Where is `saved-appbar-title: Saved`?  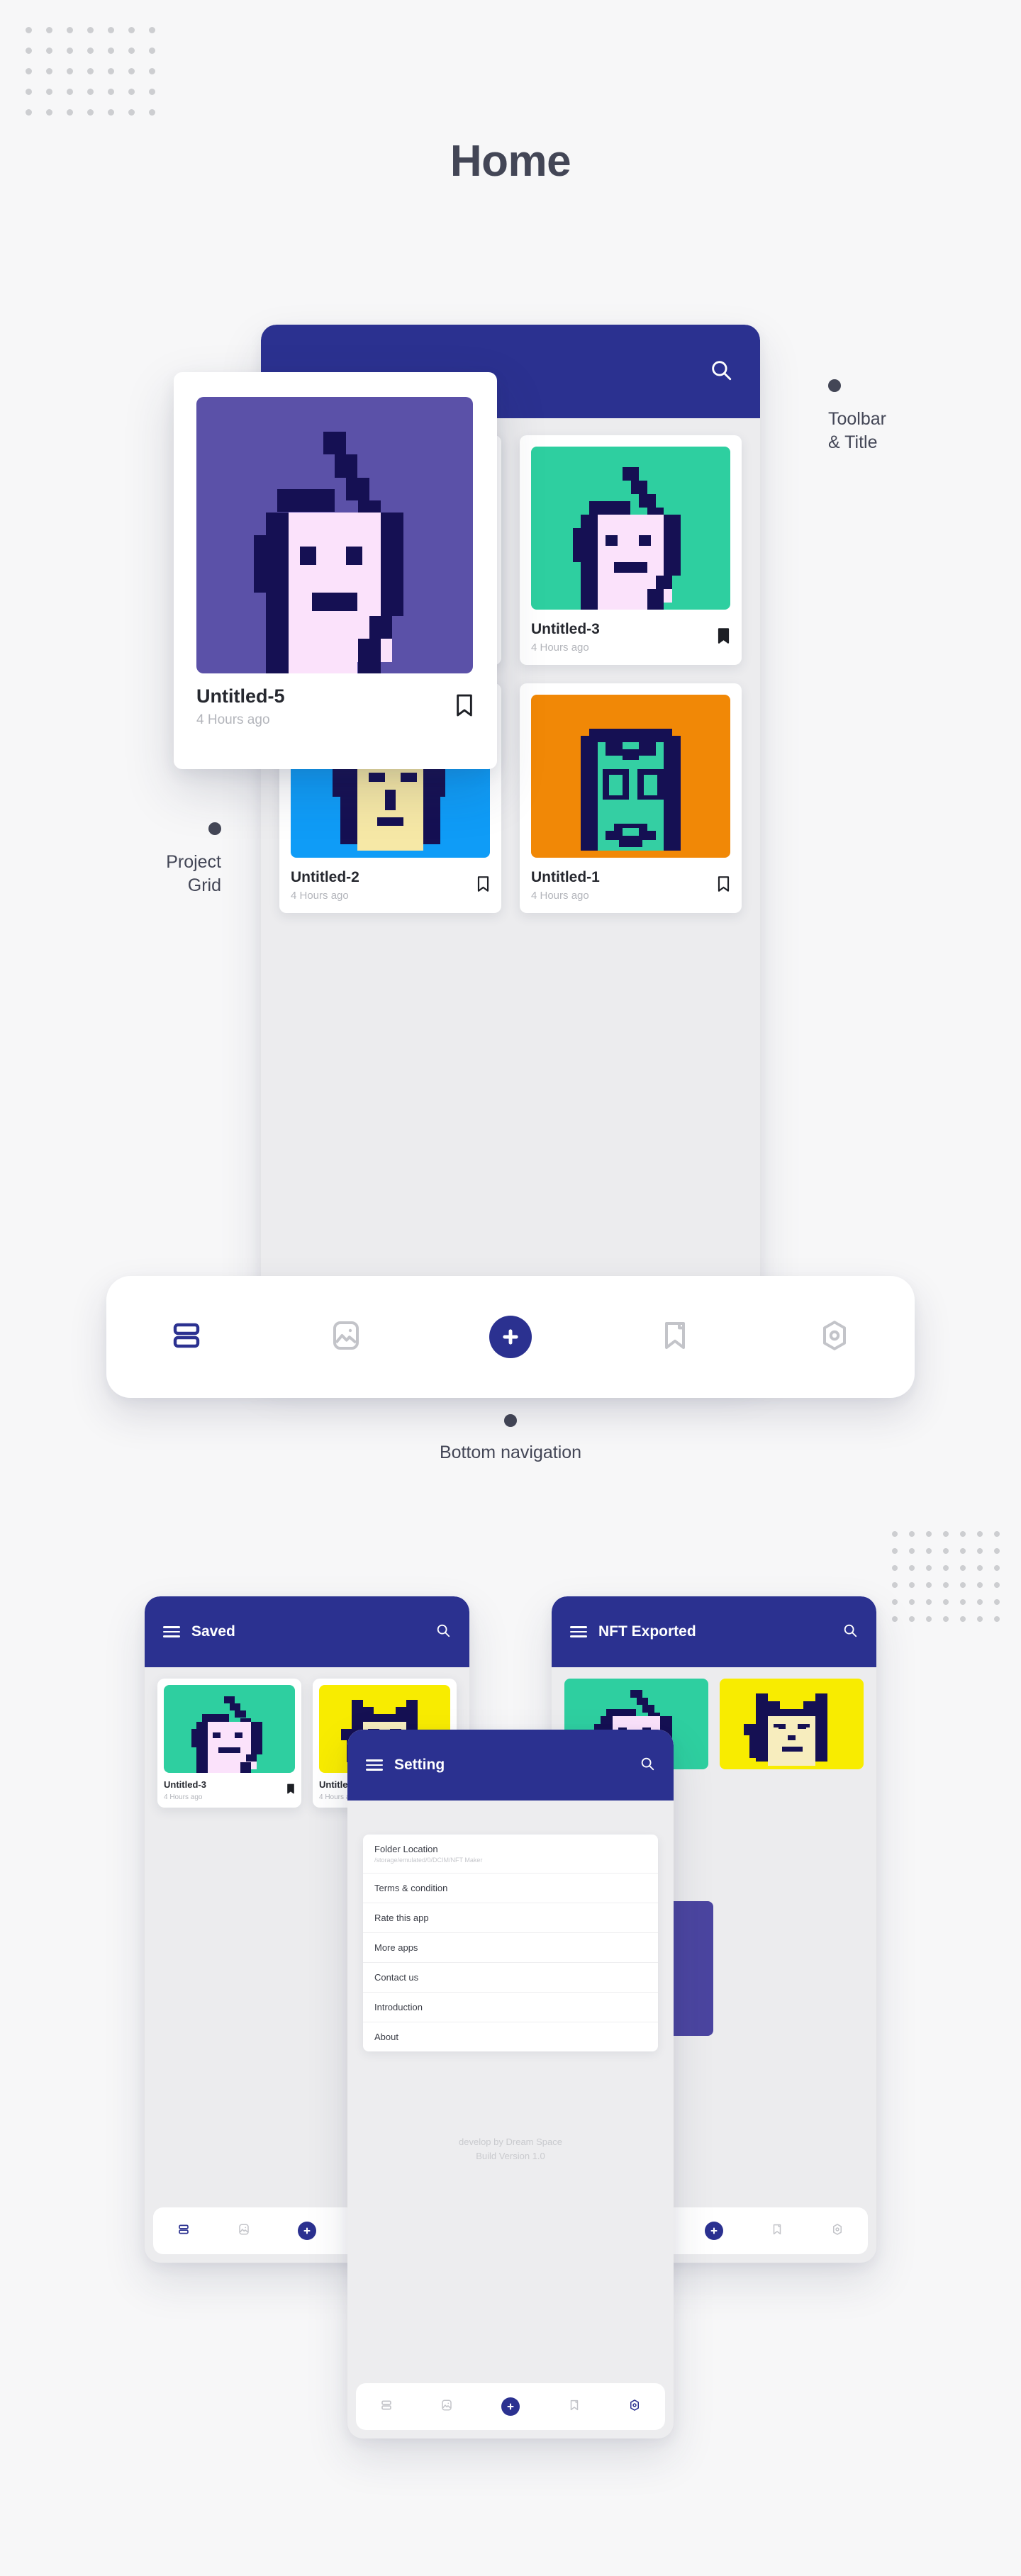 saved-appbar-title: Saved is located at coordinates (213, 1632).